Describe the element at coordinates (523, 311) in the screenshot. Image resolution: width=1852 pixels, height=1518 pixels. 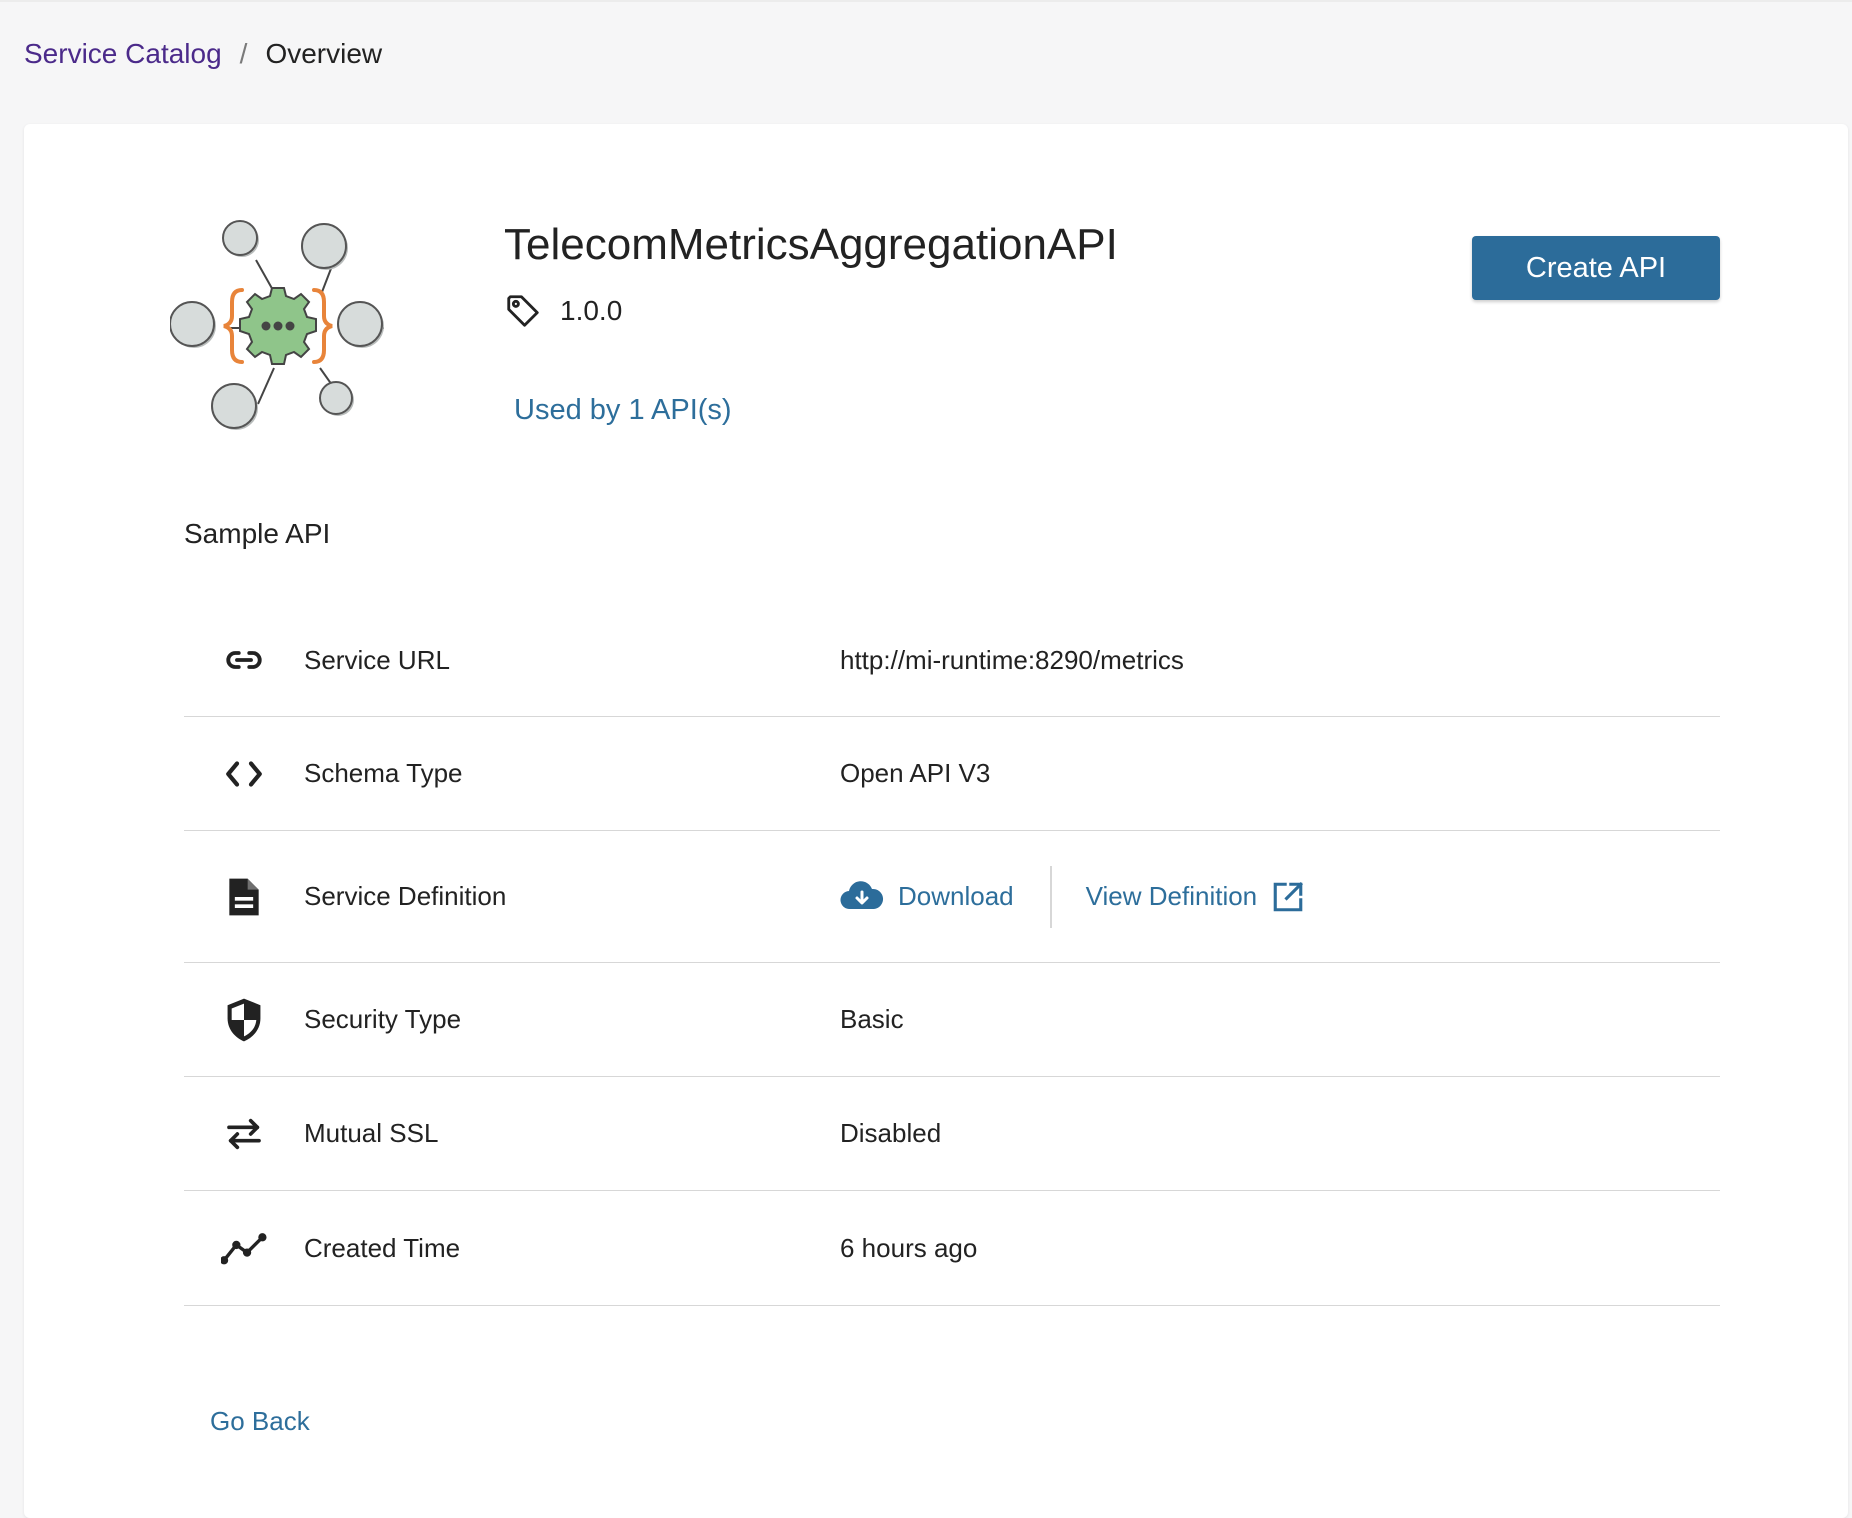
I see `tag-icon` at that location.